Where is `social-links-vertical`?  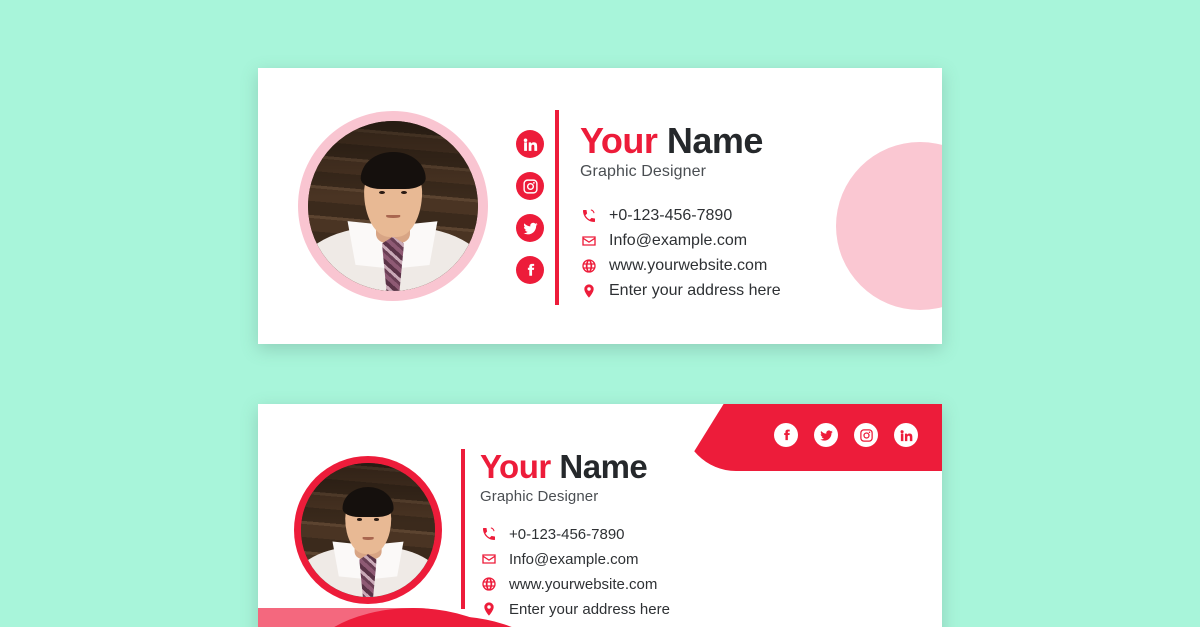
social-links-vertical is located at coordinates (530, 207).